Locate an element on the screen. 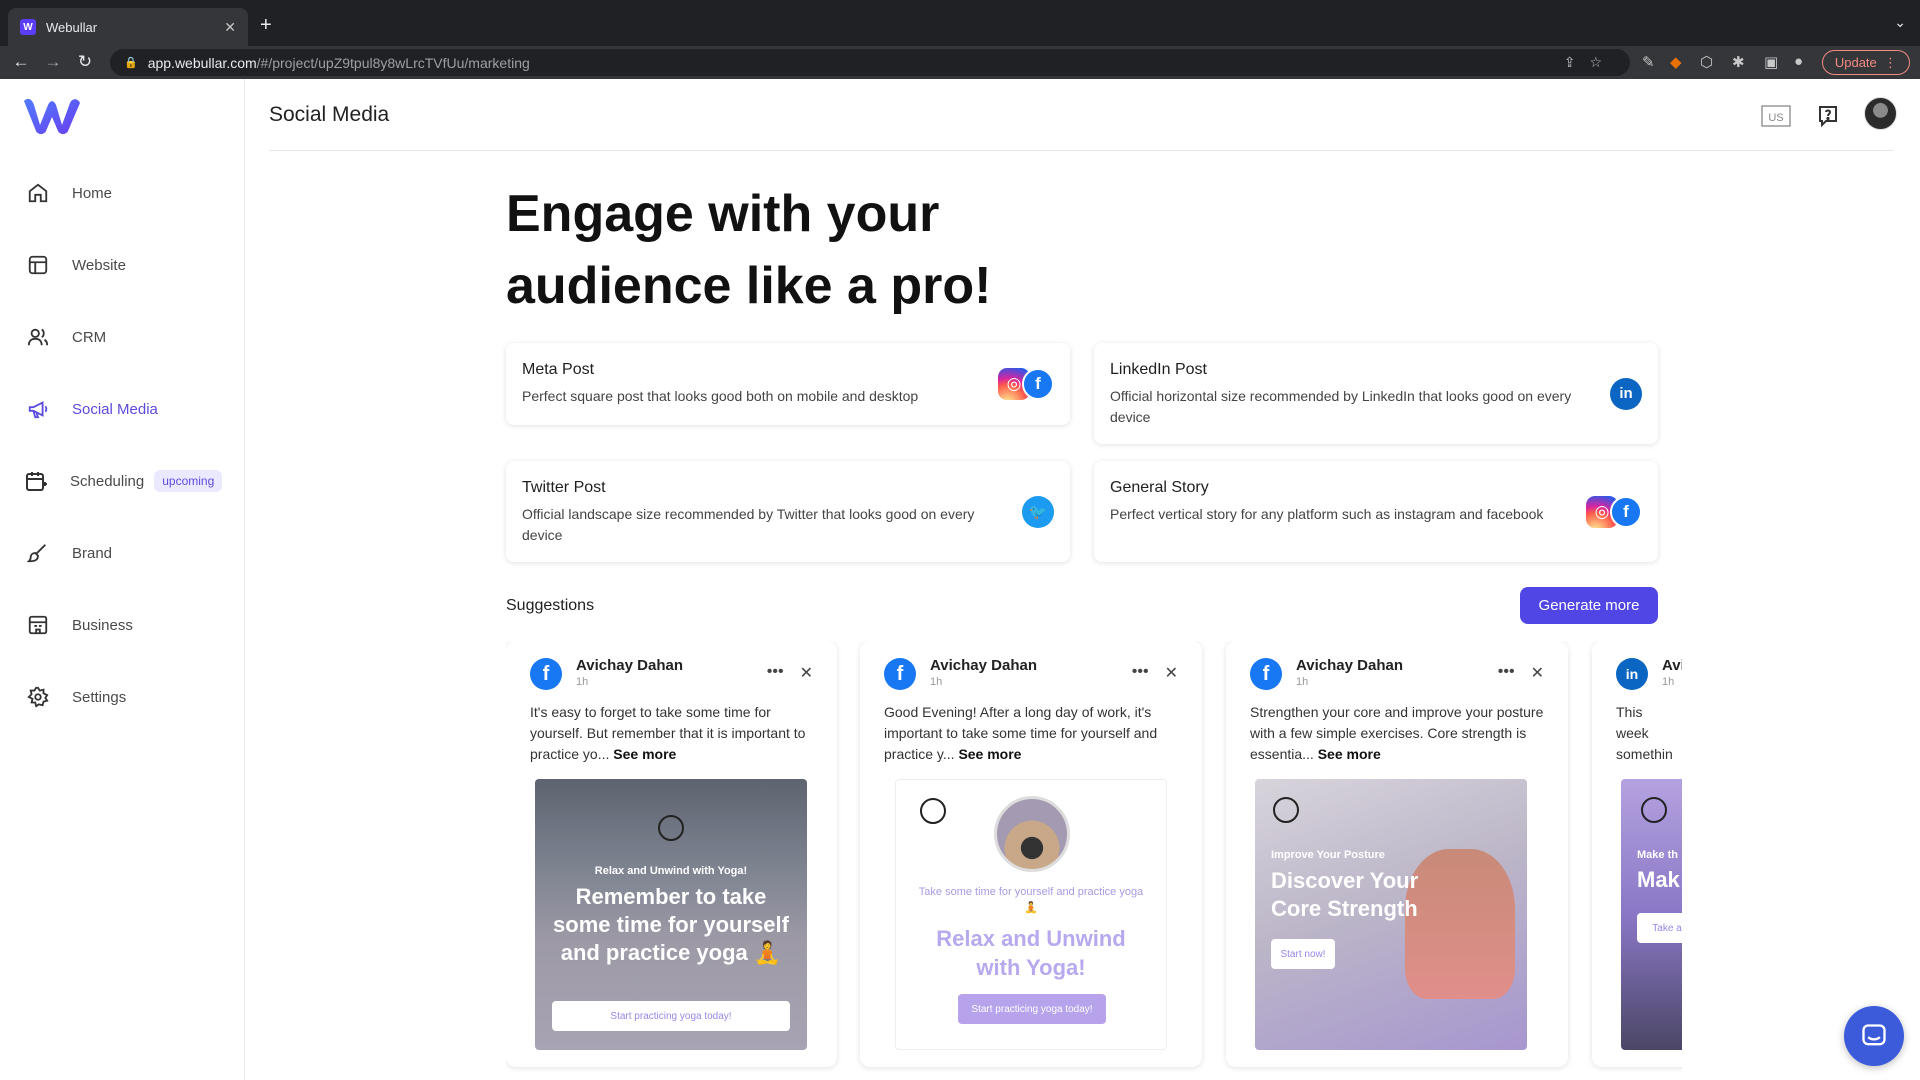 The width and height of the screenshot is (1920, 1080). lock-icon: 🔒 is located at coordinates (131, 63).